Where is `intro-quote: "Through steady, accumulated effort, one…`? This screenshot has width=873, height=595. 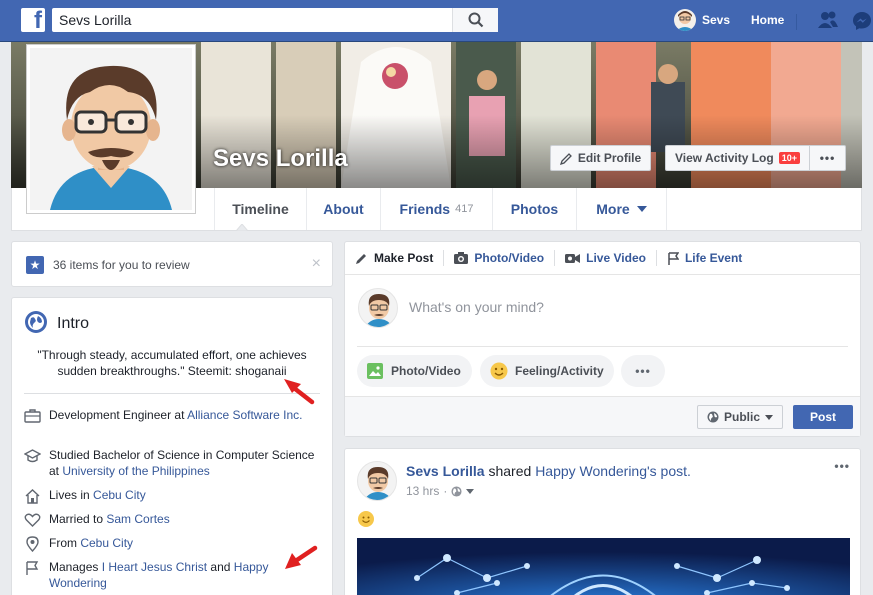
intro-quote: "Through steady, accumulated effort, one… is located at coordinates (172, 363).